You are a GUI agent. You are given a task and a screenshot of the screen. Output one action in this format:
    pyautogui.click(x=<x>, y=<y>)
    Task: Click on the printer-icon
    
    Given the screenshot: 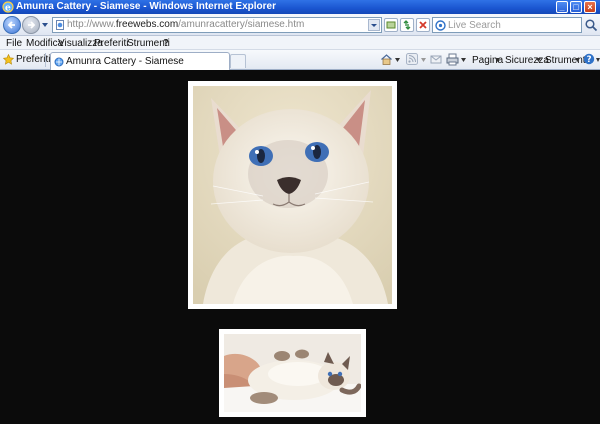 What is the action you would take?
    pyautogui.click(x=452, y=59)
    